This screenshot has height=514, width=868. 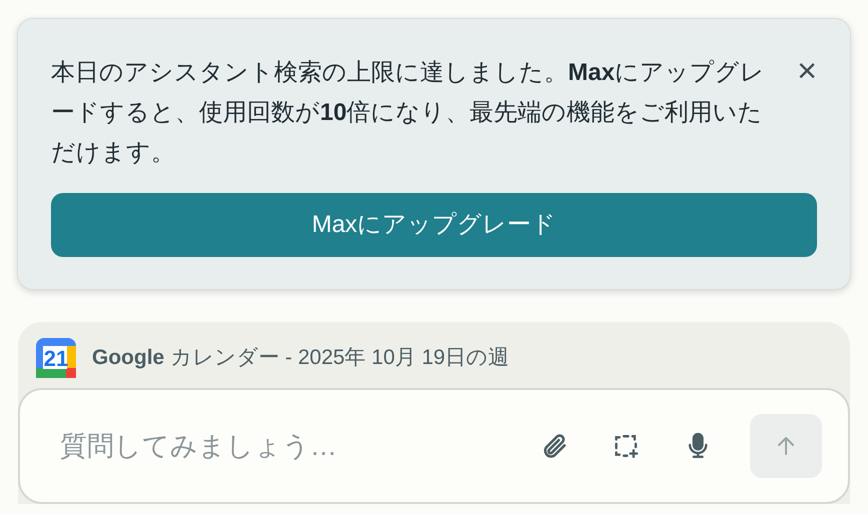 I want to click on source-name: Google, so click(x=128, y=358).